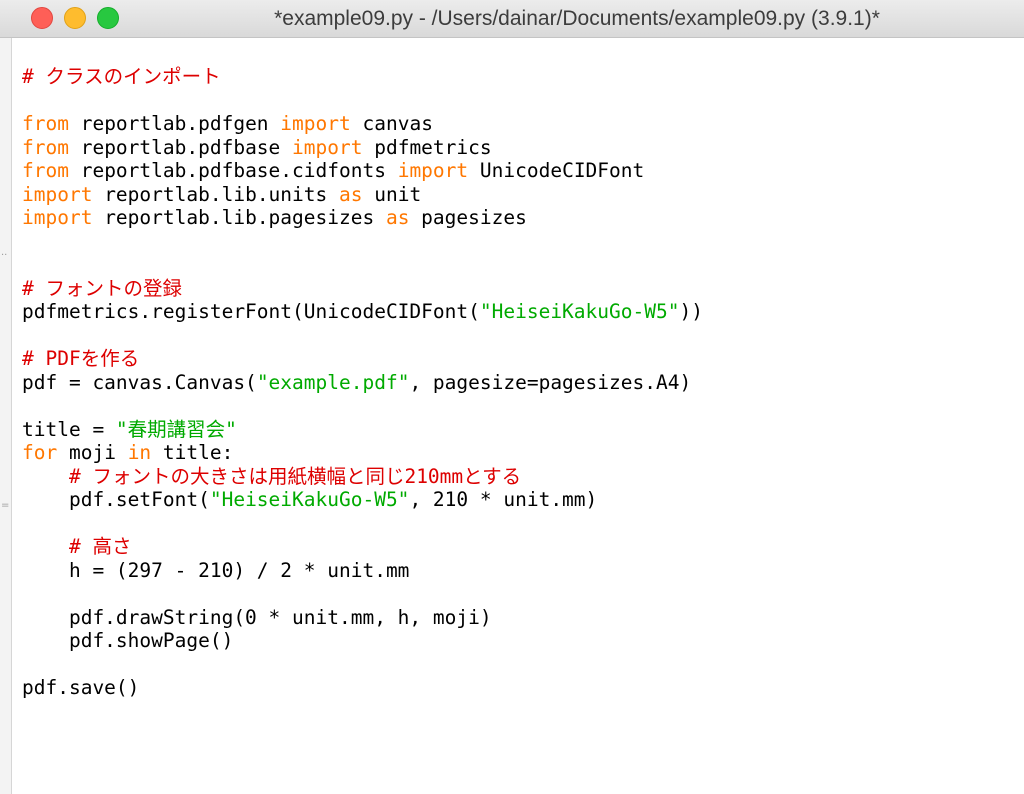 This screenshot has height=794, width=1024. I want to click on code-line: # PDFを作る, so click(362, 359).